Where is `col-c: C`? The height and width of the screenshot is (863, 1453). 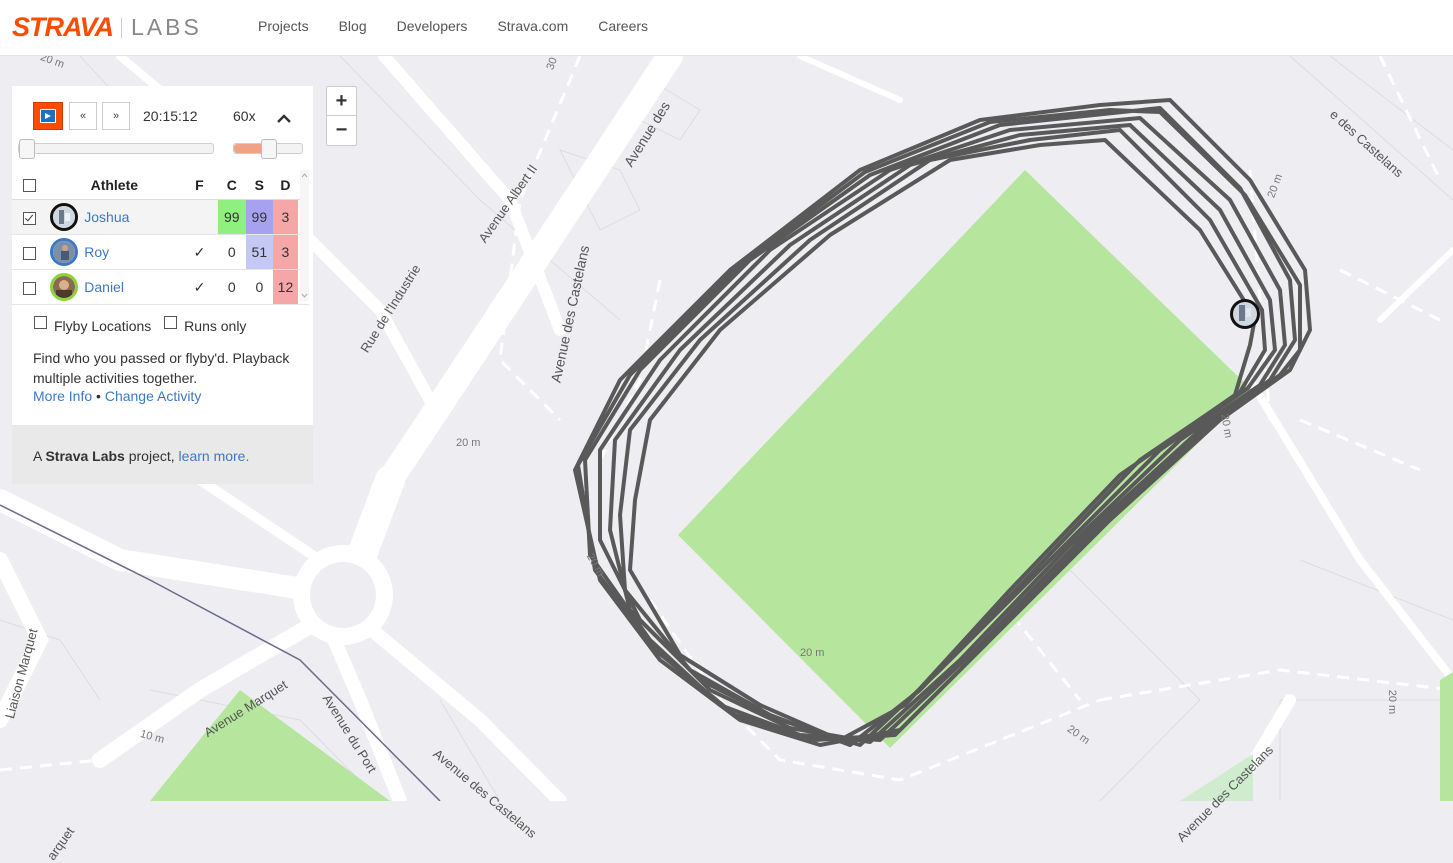 col-c: C is located at coordinates (232, 185).